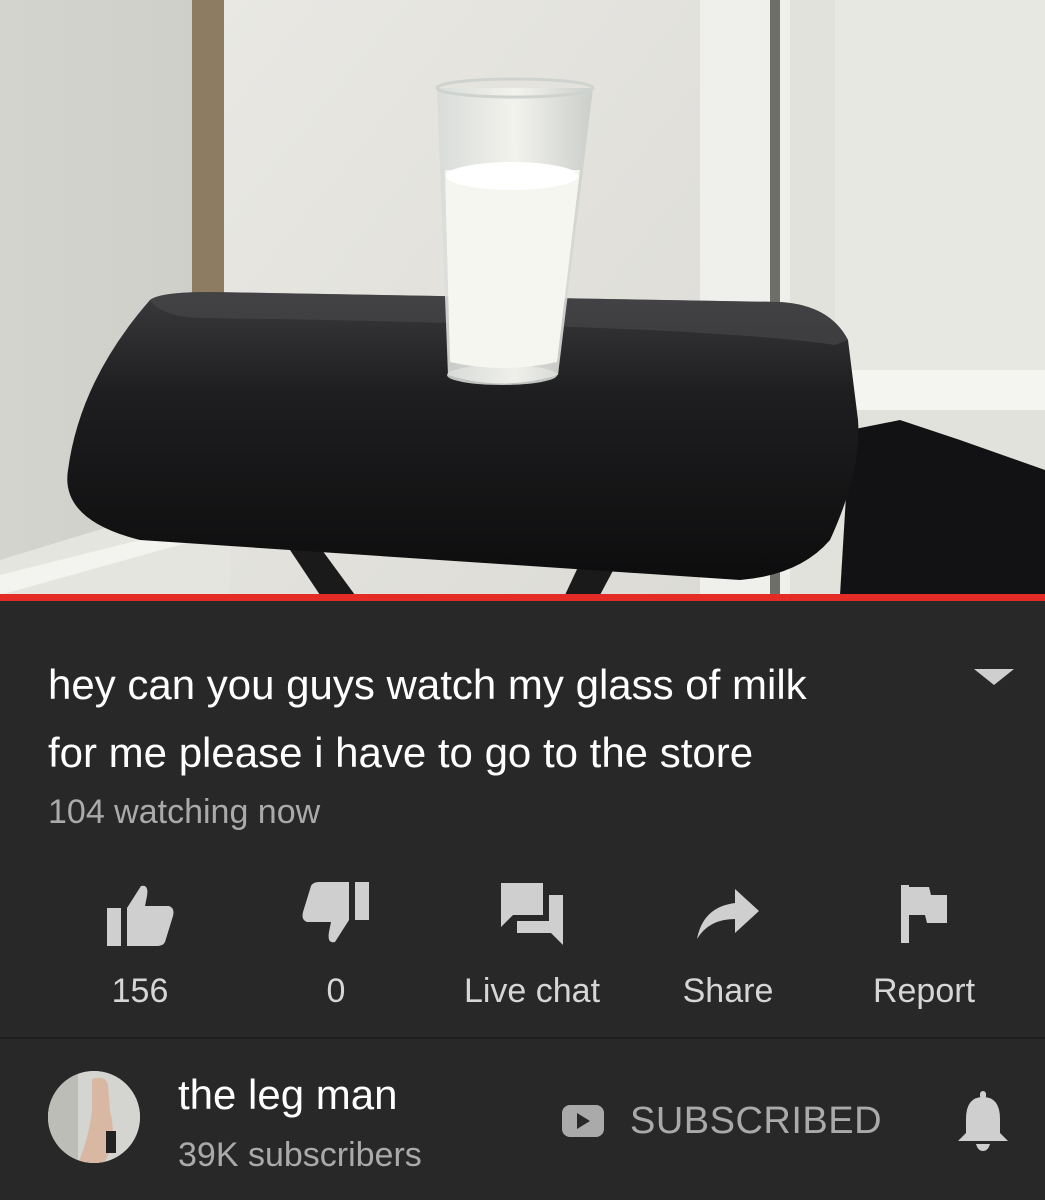 The height and width of the screenshot is (1200, 1045). I want to click on report-button: Report, so click(924, 936).